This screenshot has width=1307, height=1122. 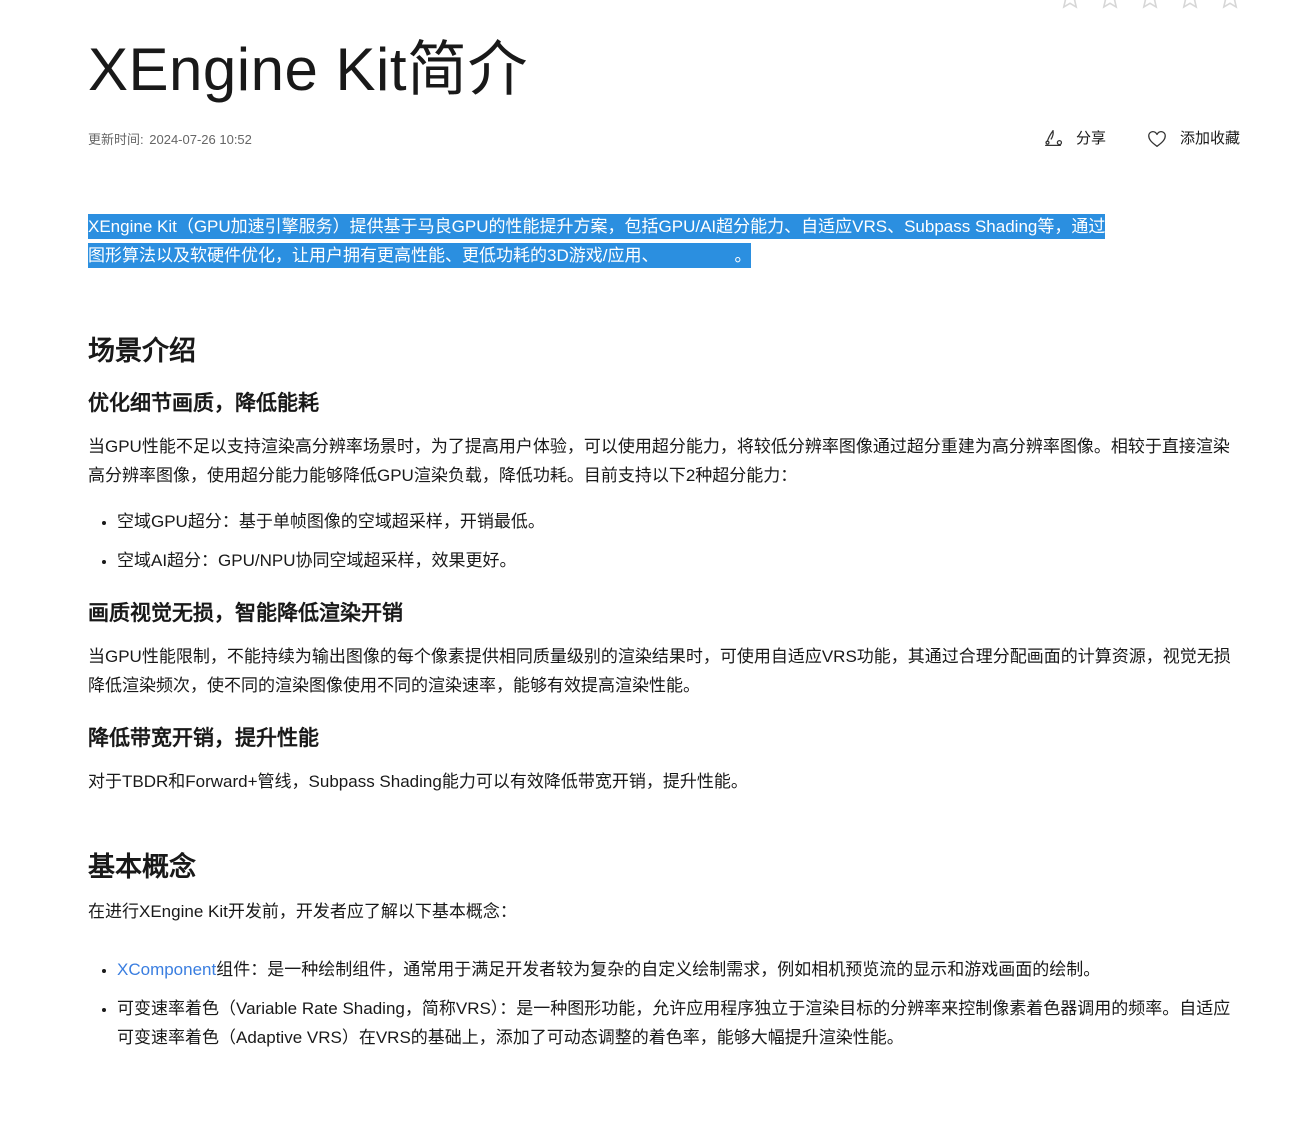 I want to click on update-time-label: 更新时间:, so click(x=116, y=139).